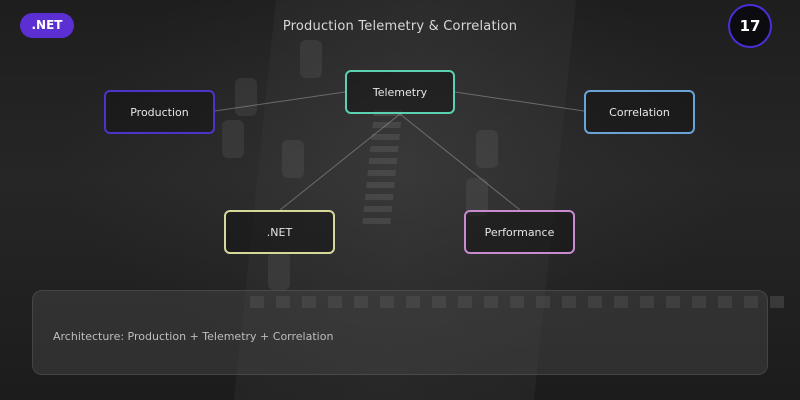  Describe the element at coordinates (280, 101) in the screenshot. I see `connector-production-telemetry` at that location.